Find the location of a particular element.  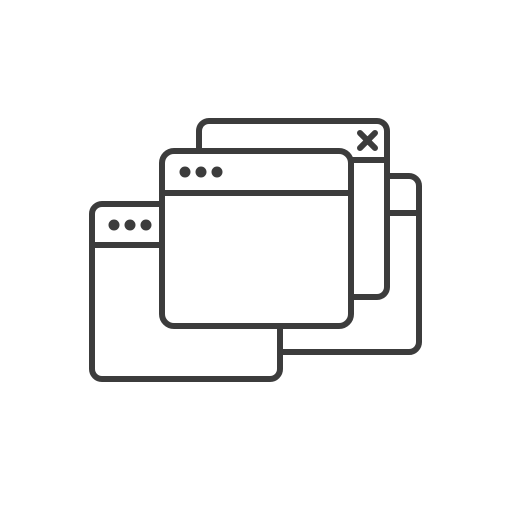

window-front is located at coordinates (256, 238).